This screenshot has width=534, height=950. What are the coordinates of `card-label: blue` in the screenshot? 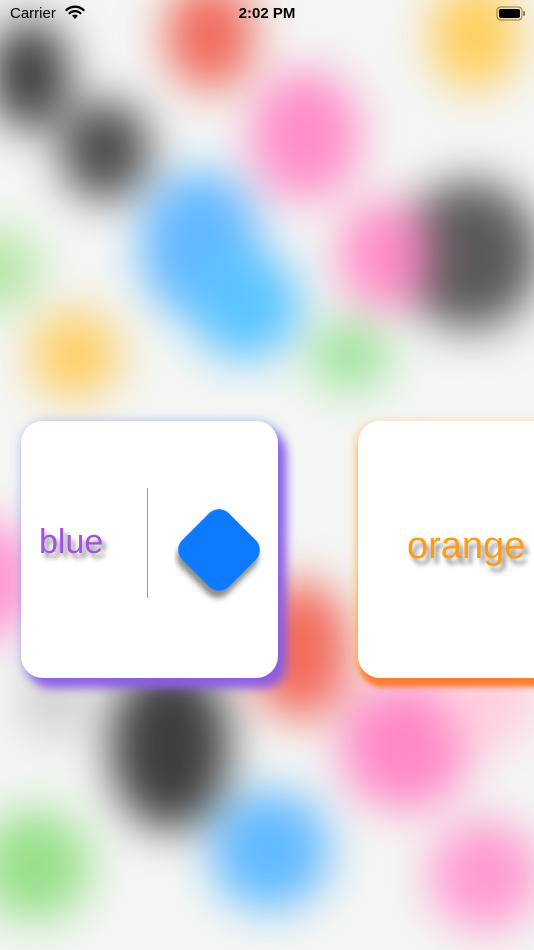 It's located at (71, 542).